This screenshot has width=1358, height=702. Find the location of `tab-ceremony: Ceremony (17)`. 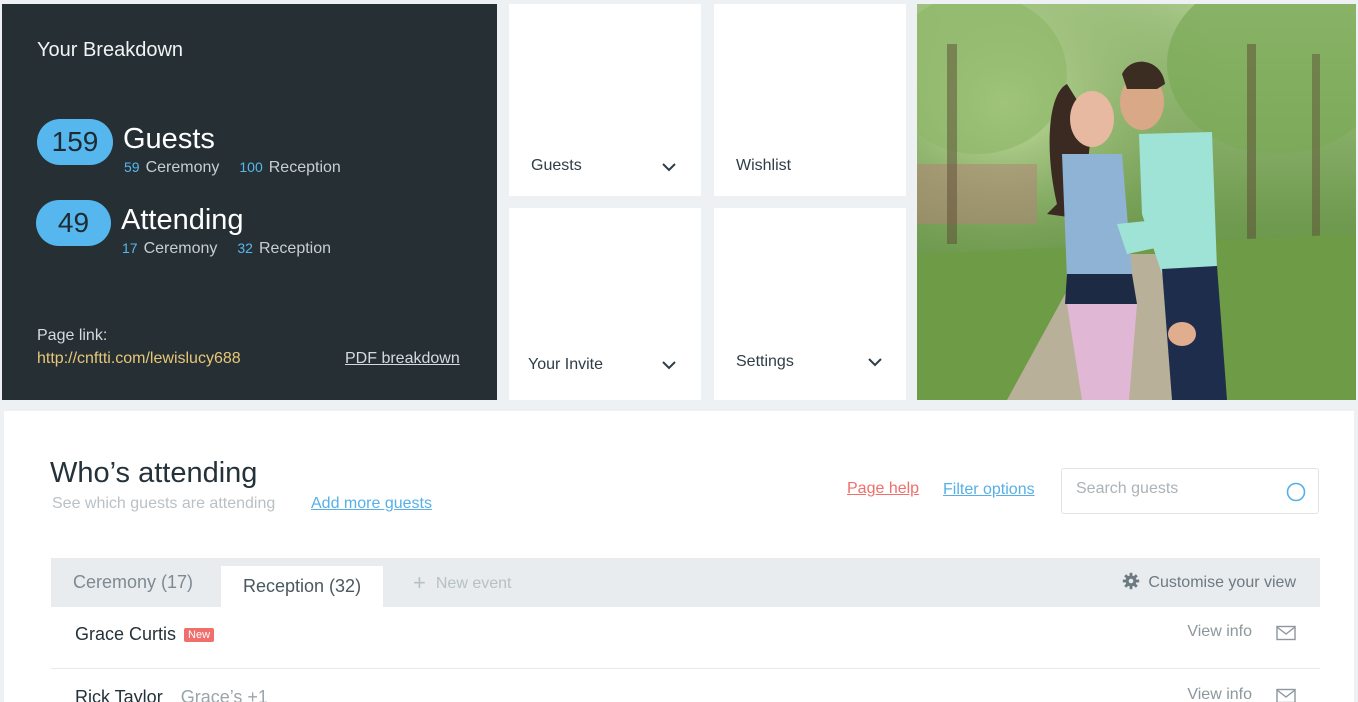

tab-ceremony: Ceremony (17) is located at coordinates (133, 582).